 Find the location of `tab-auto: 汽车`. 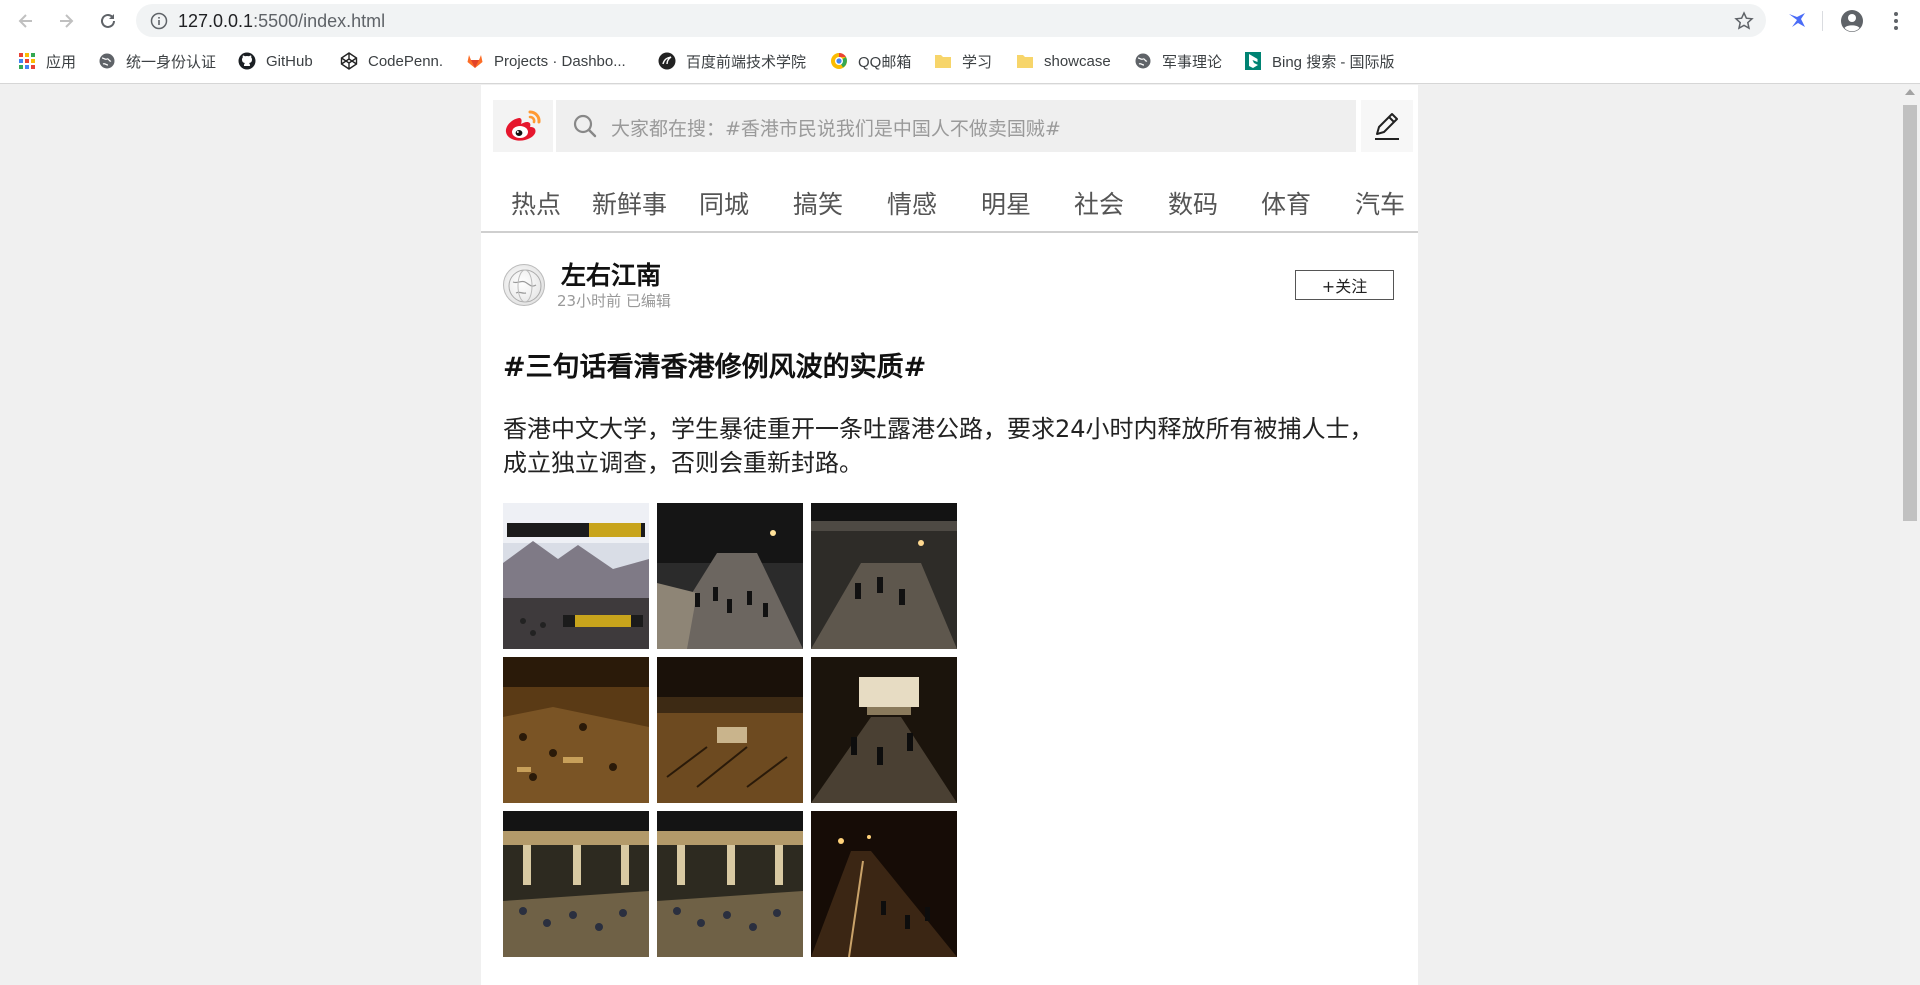

tab-auto: 汽车 is located at coordinates (1380, 203).